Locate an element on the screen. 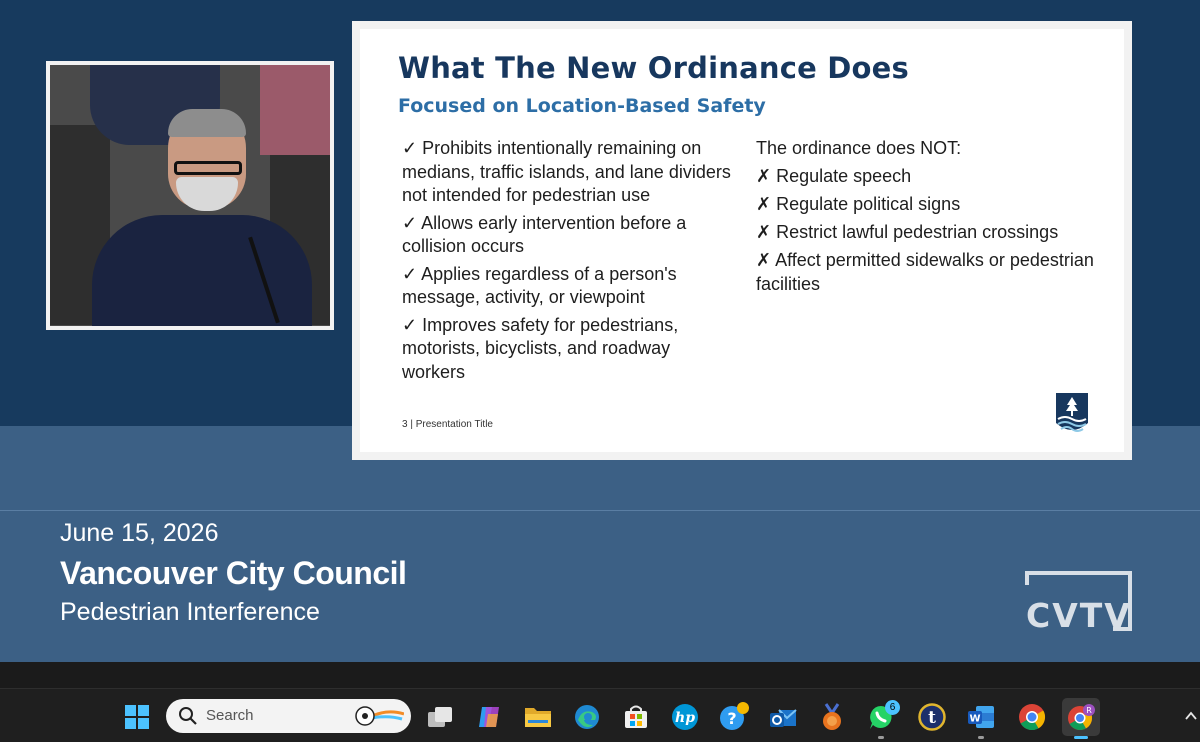  t-logo-icon: t is located at coordinates (932, 717).